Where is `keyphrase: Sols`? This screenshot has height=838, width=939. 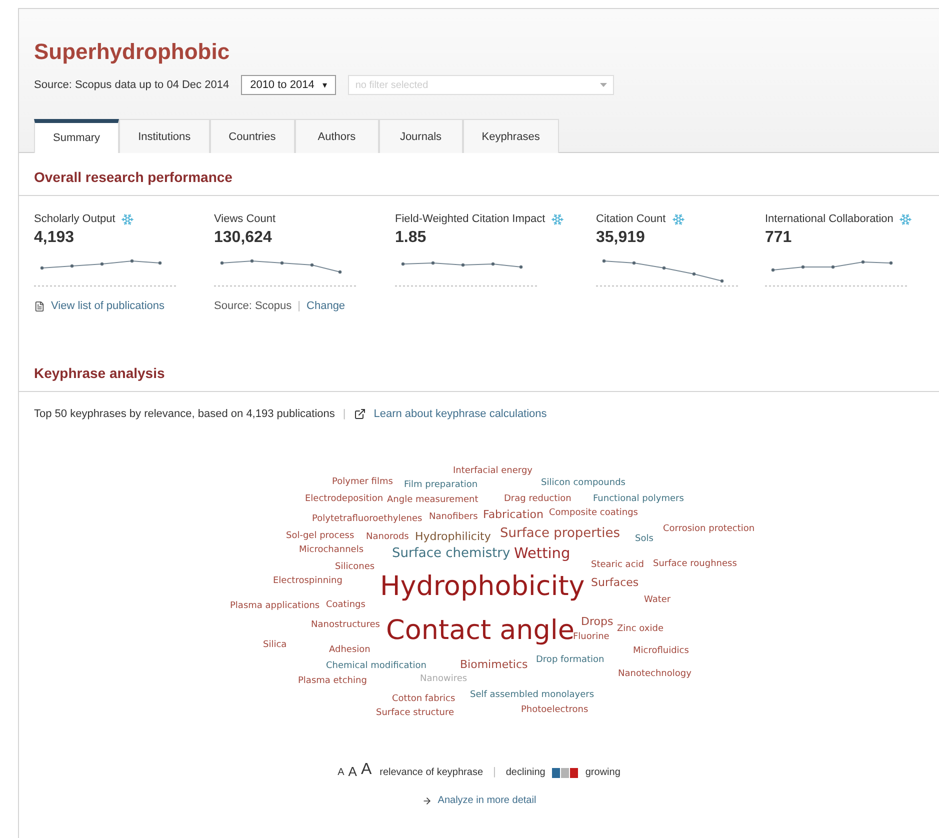
keyphrase: Sols is located at coordinates (644, 539).